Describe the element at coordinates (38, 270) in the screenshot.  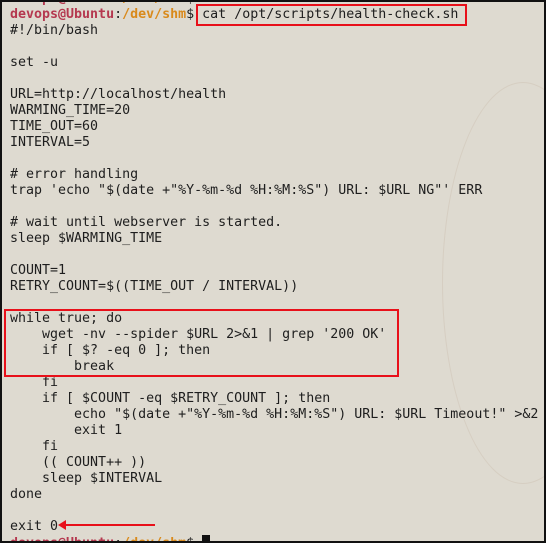
I see `script-line: COUNT=1` at that location.